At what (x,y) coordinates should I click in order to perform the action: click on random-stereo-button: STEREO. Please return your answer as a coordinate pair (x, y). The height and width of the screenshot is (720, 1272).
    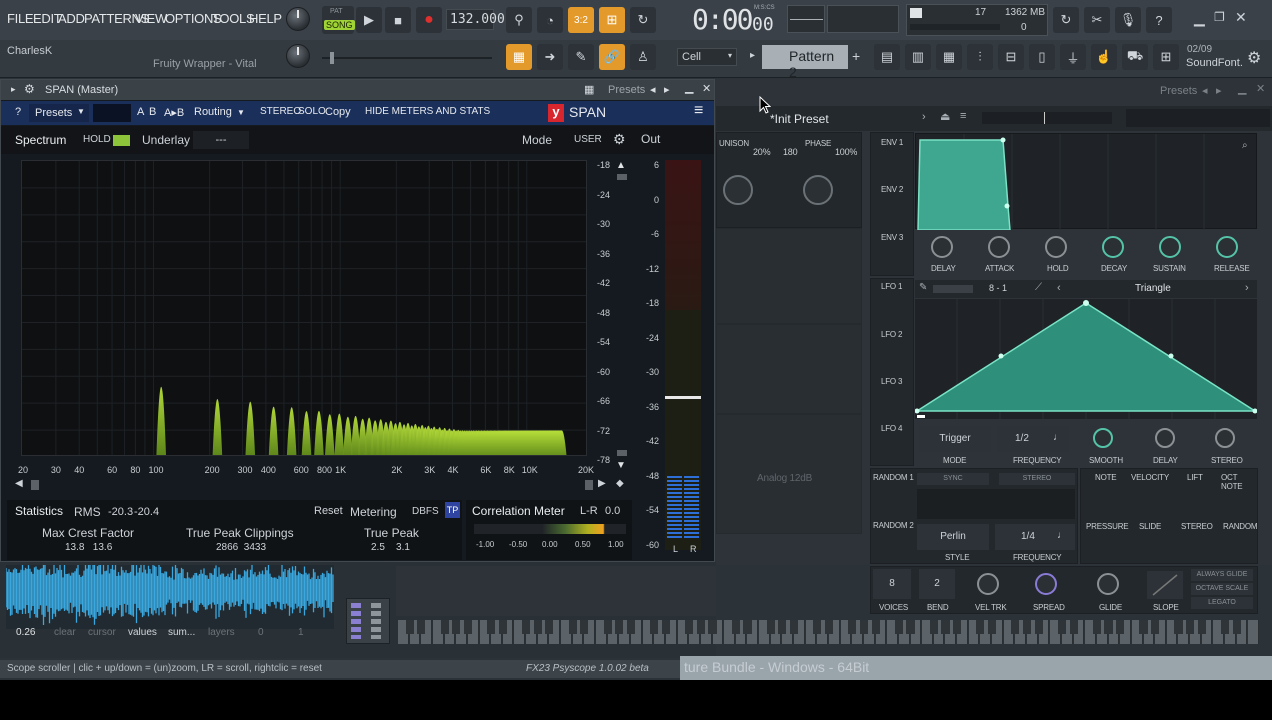
    Looking at the image, I should click on (1037, 479).